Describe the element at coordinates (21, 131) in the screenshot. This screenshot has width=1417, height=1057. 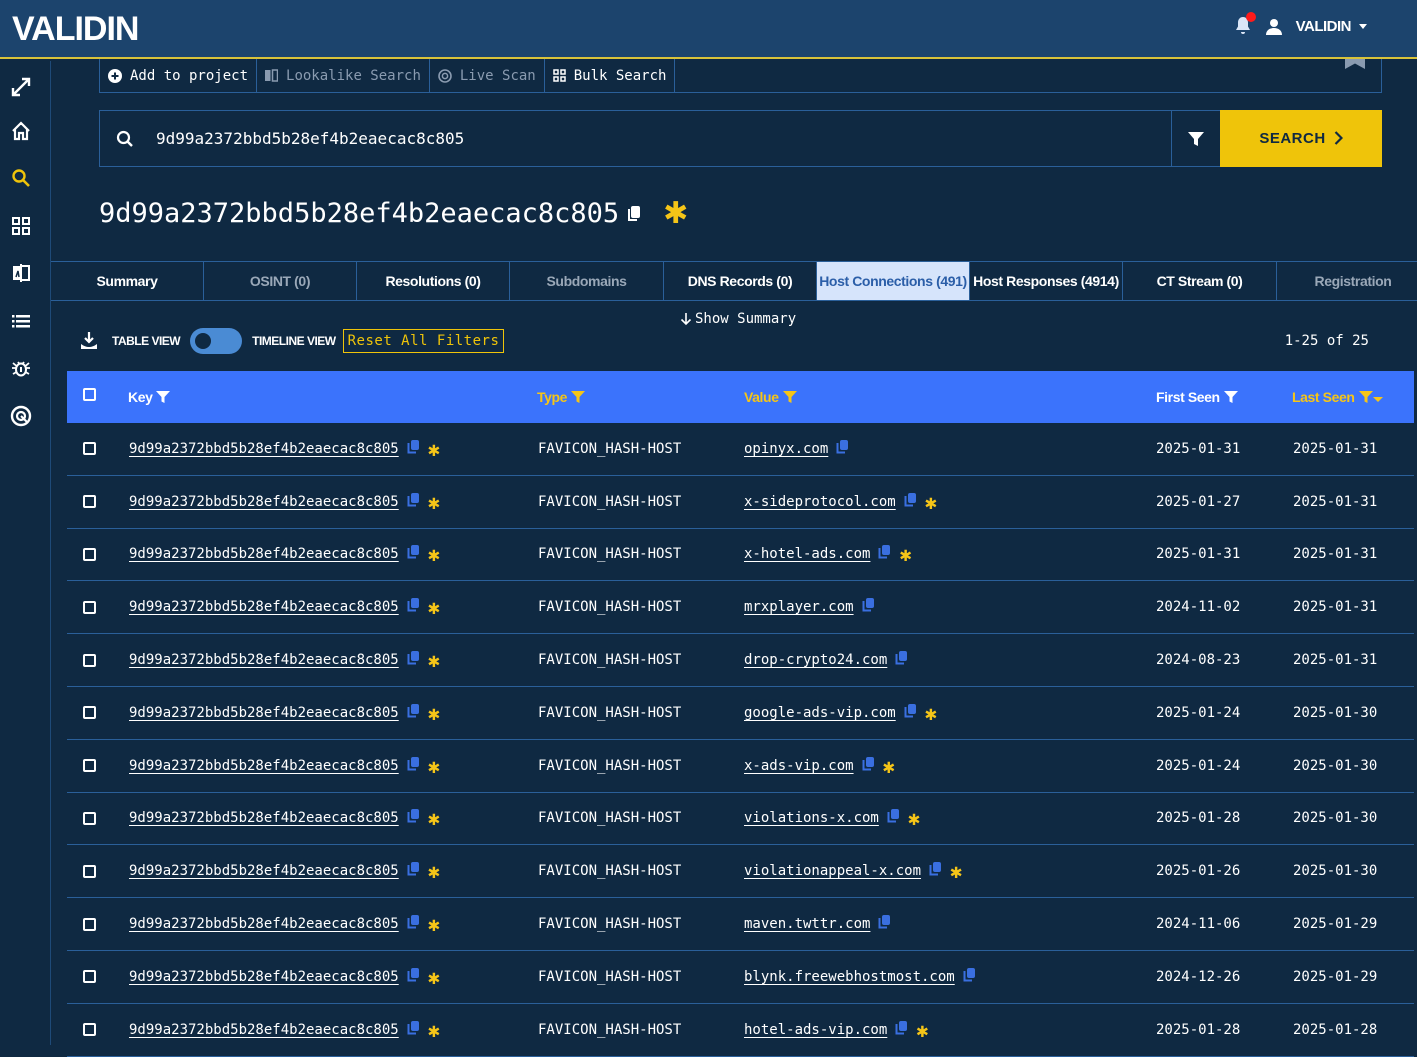
I see `home-icon` at that location.